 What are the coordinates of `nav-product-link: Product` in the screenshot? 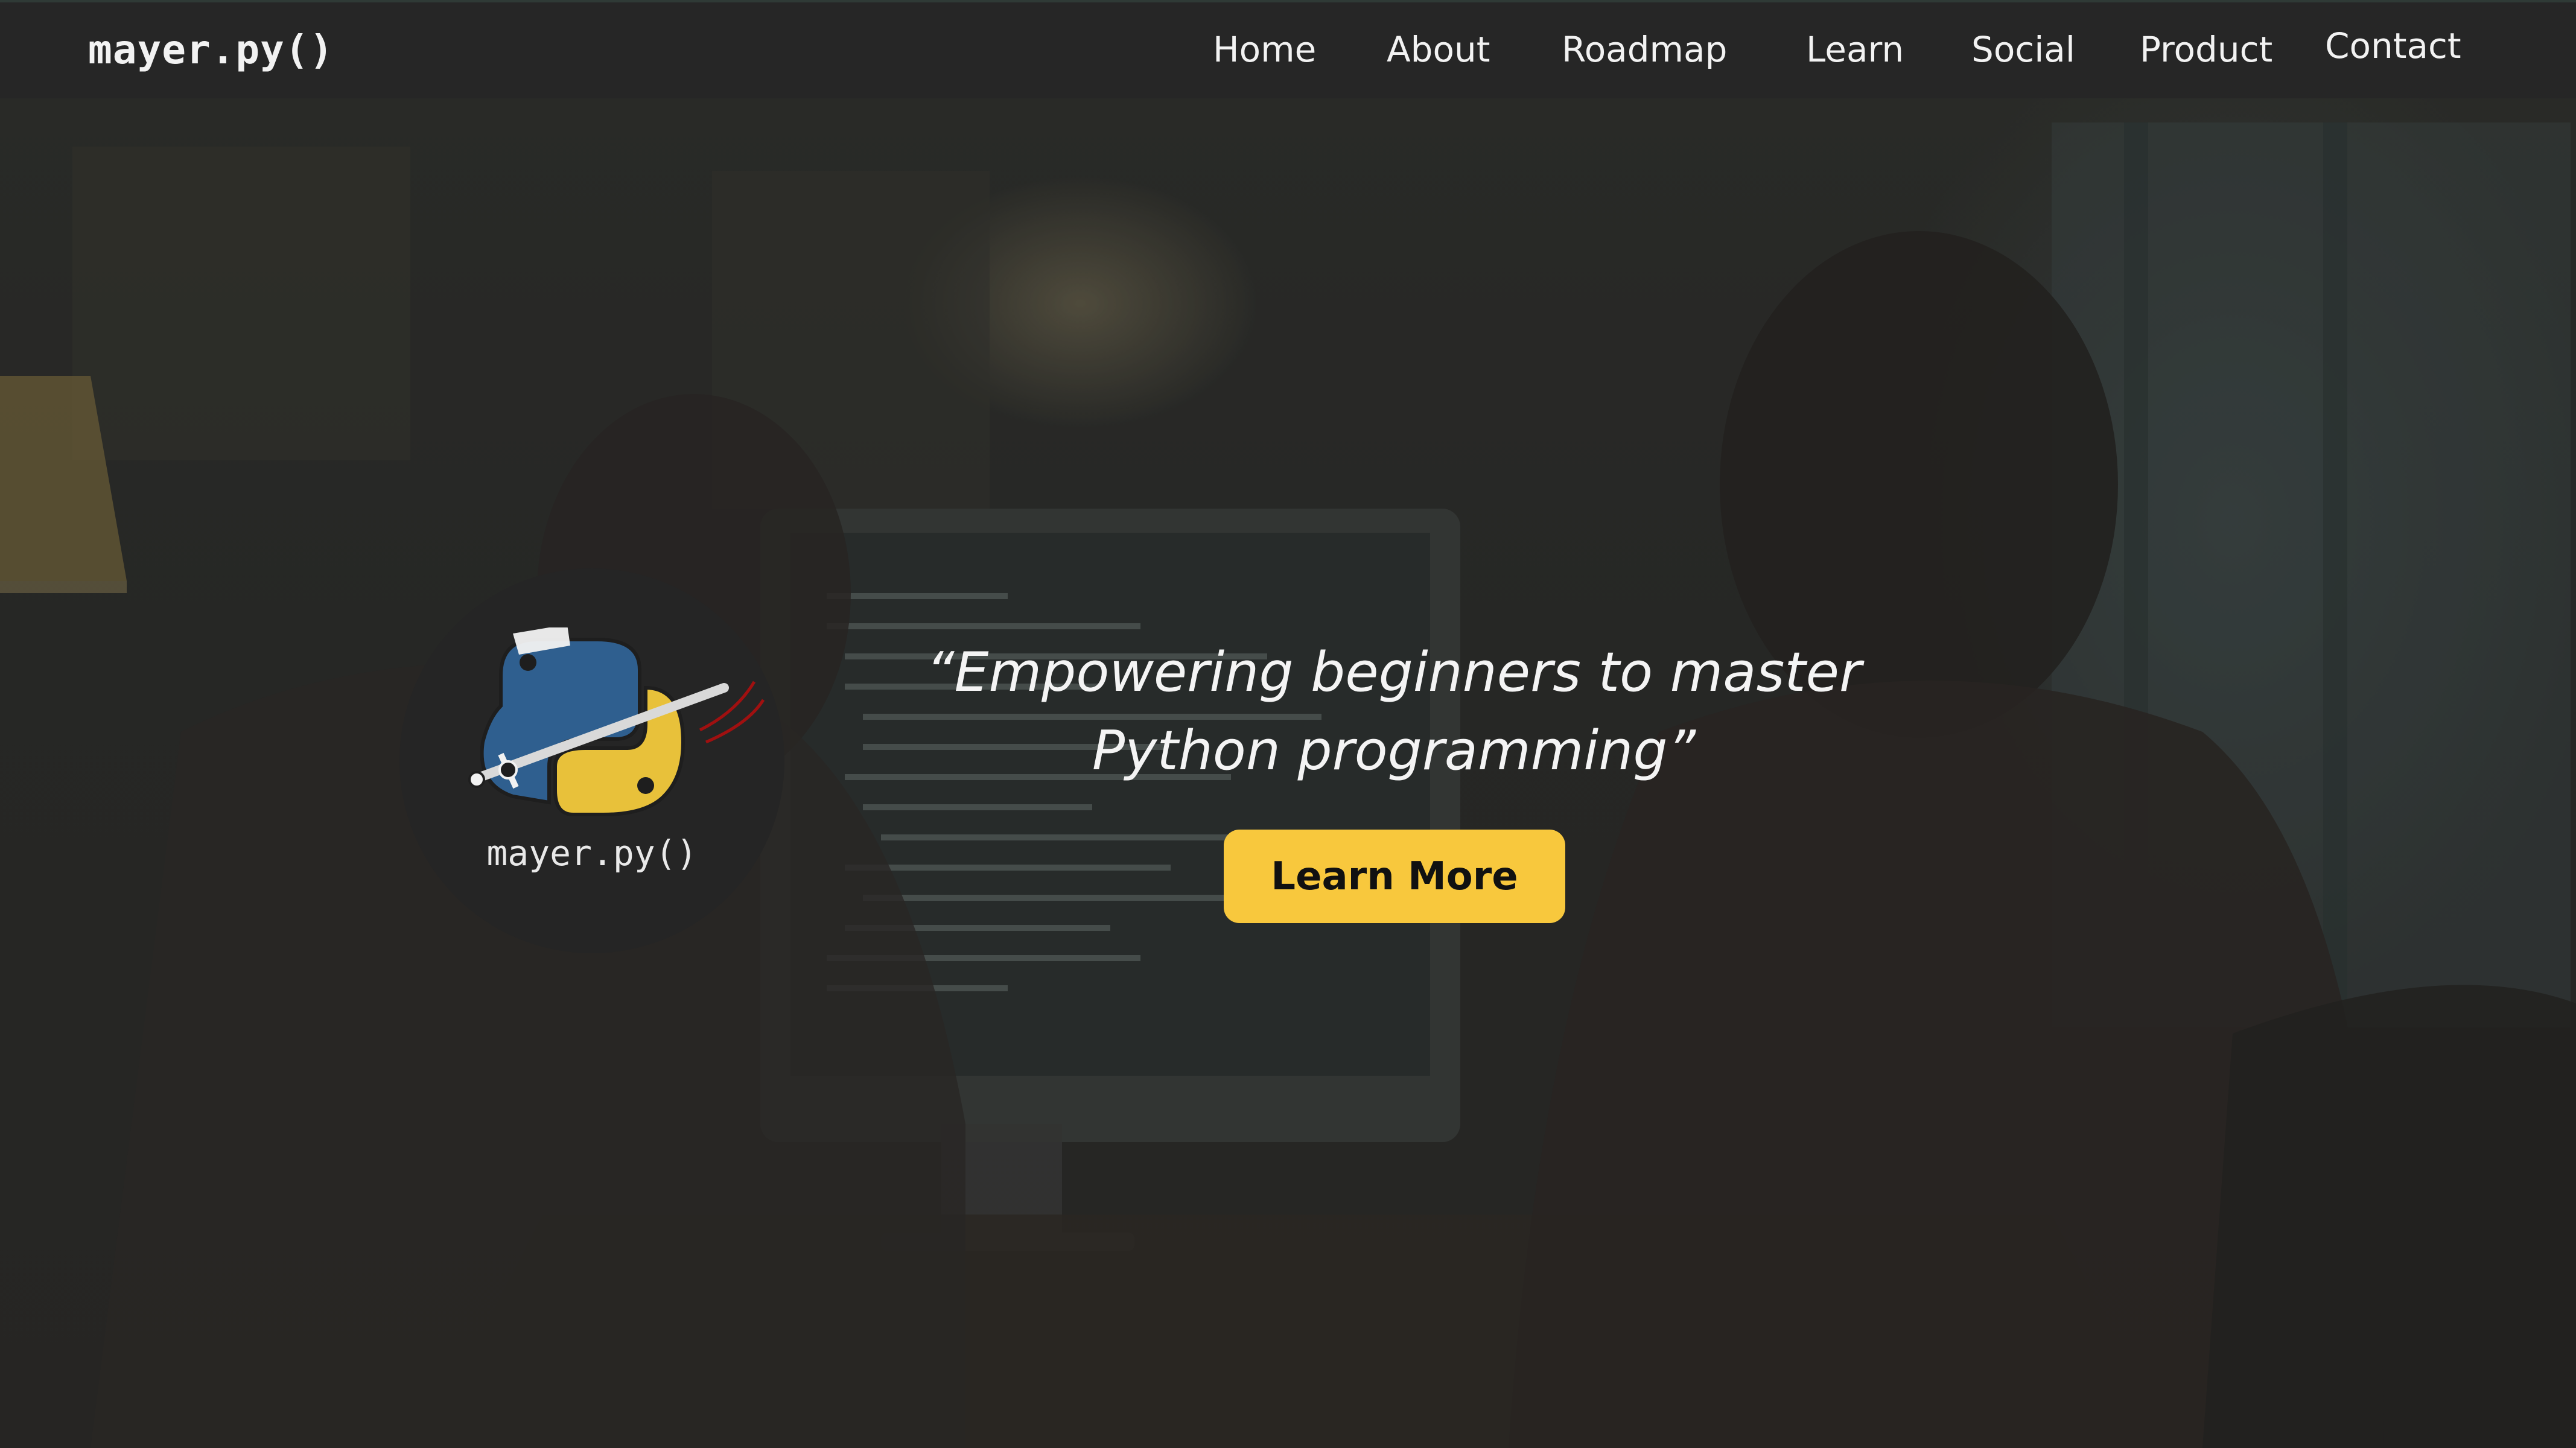 It's located at (2206, 49).